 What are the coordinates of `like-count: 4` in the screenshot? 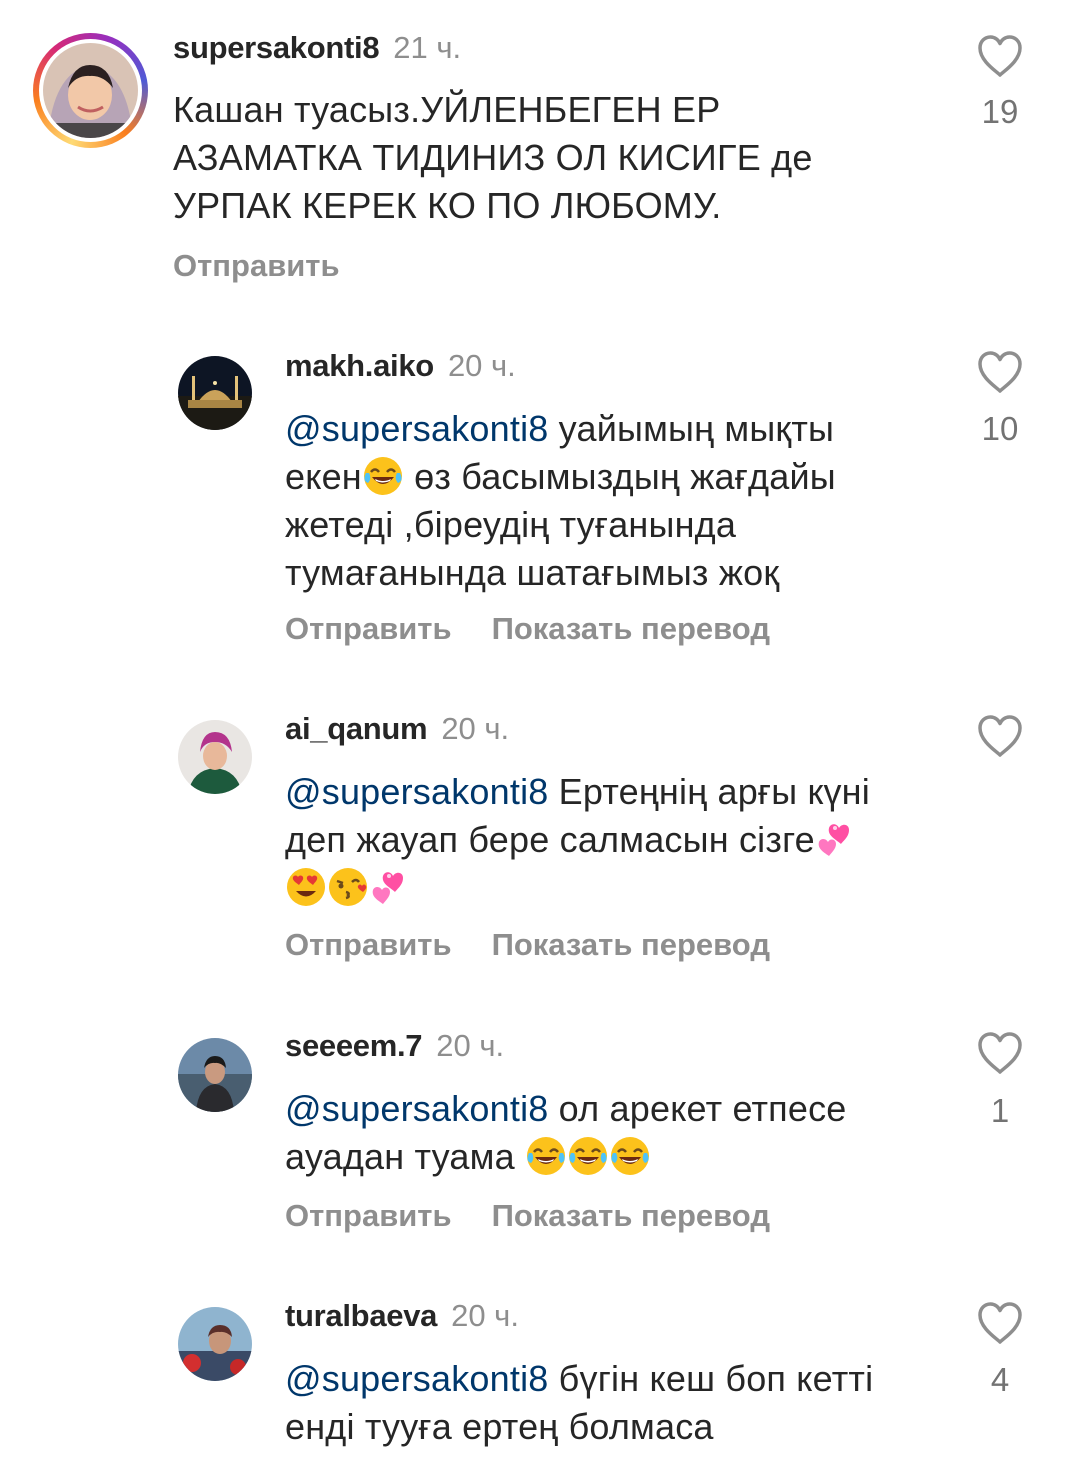 It's located at (1000, 1379).